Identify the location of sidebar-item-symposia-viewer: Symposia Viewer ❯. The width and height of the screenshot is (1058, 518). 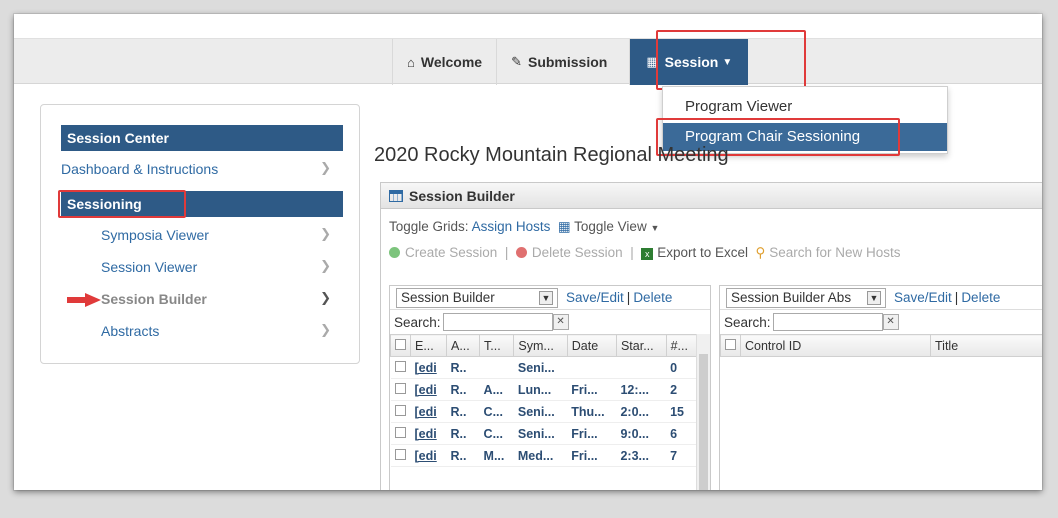
(202, 236).